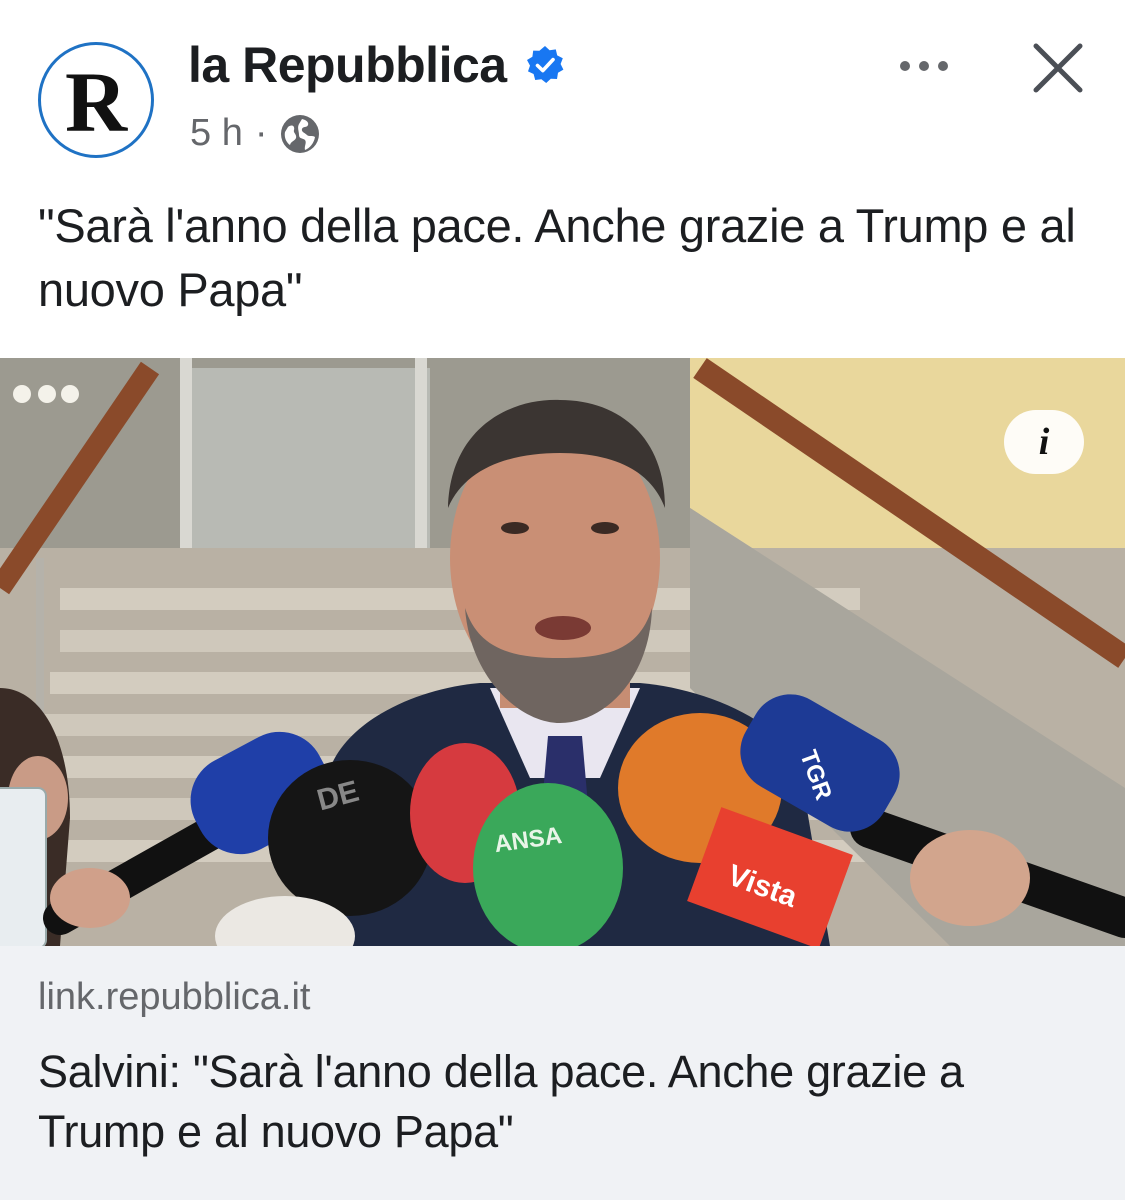 The image size is (1125, 1200). What do you see at coordinates (544, 64) in the screenshot?
I see `verified-badge-icon` at bounding box center [544, 64].